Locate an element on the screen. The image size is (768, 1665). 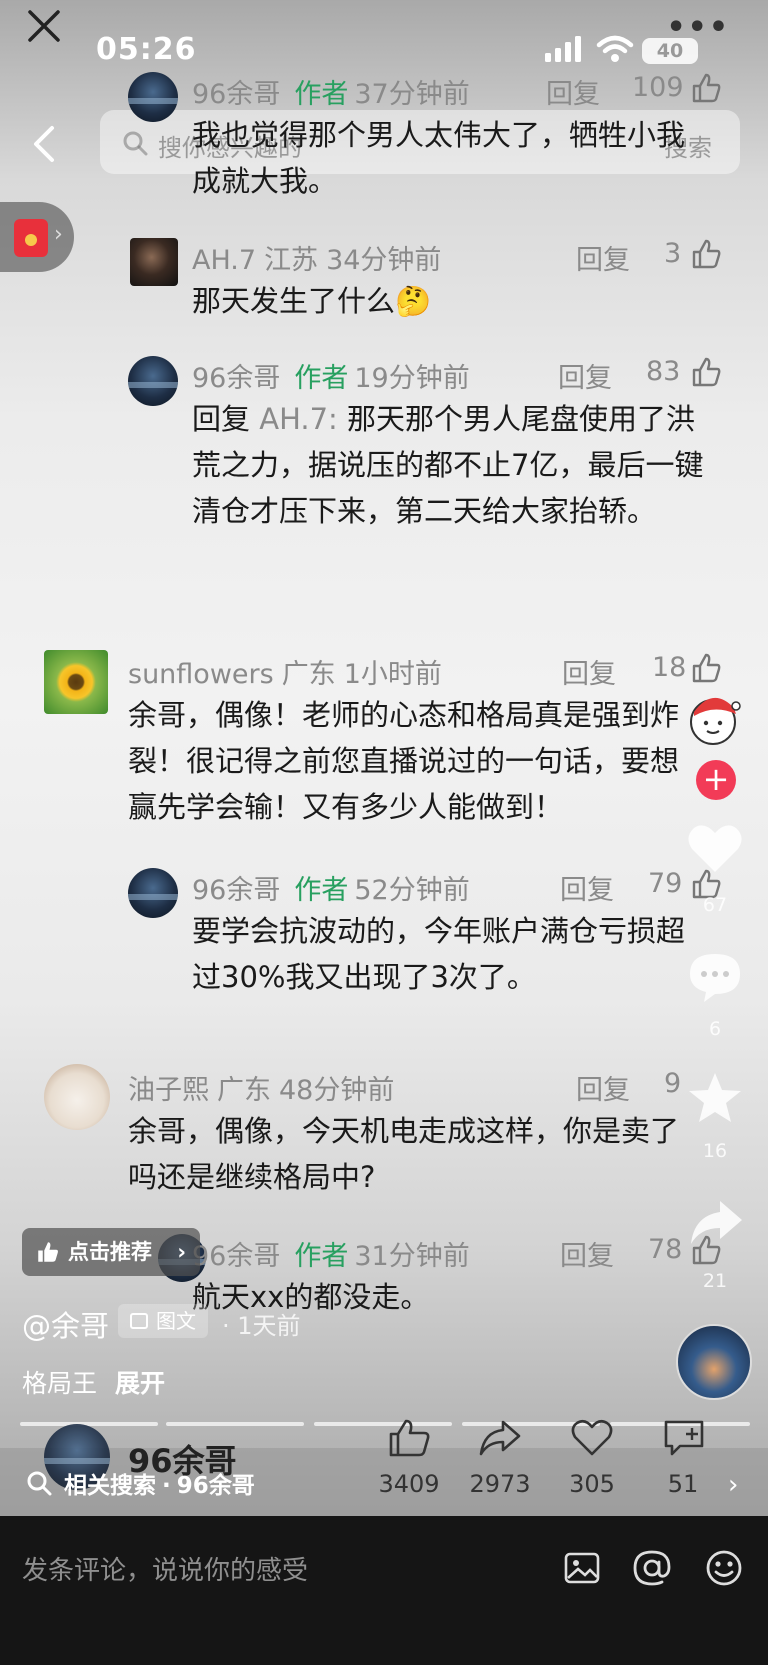
related-search-label: 相关搜索 · 96余哥 is located at coordinates (159, 1483).